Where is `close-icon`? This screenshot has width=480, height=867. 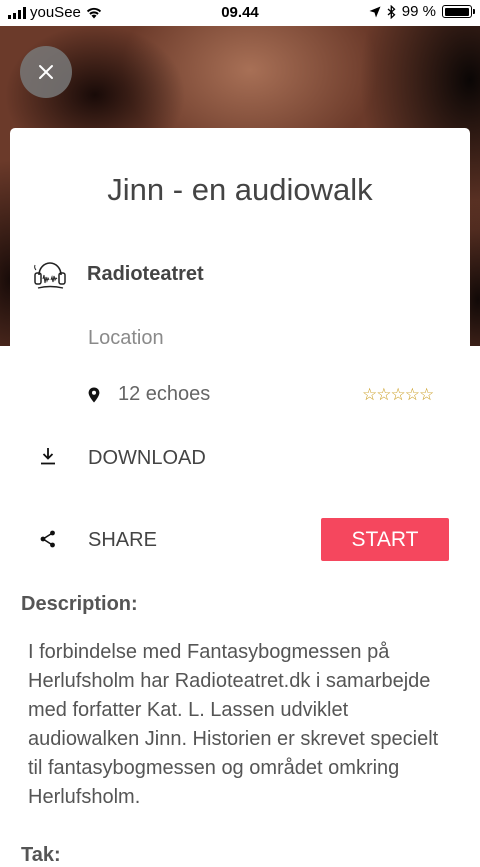 close-icon is located at coordinates (46, 72).